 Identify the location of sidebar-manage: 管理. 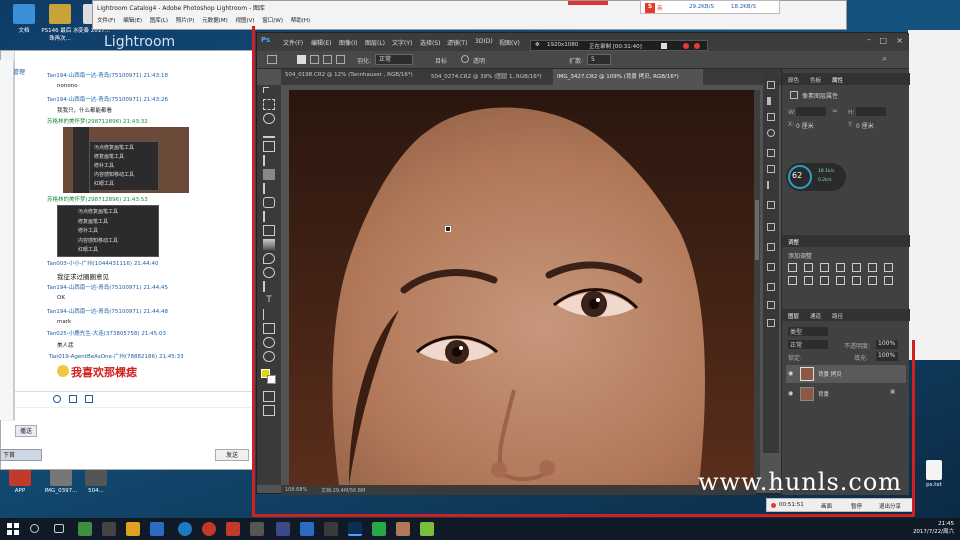
(19, 71).